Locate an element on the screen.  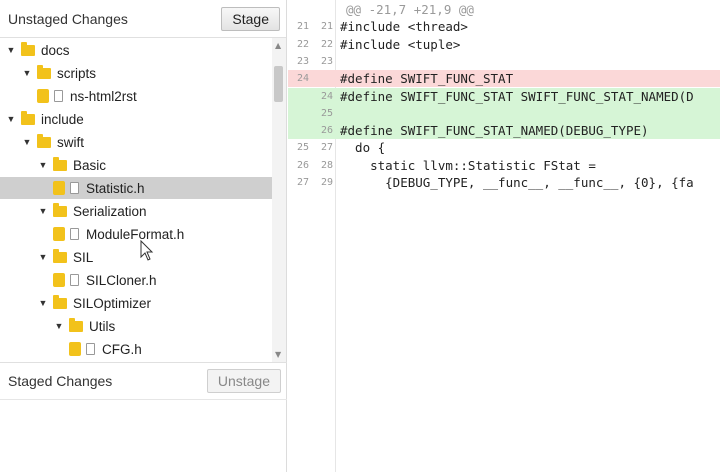
tree-folder-row: ▼ Basic is located at coordinates (136, 165).